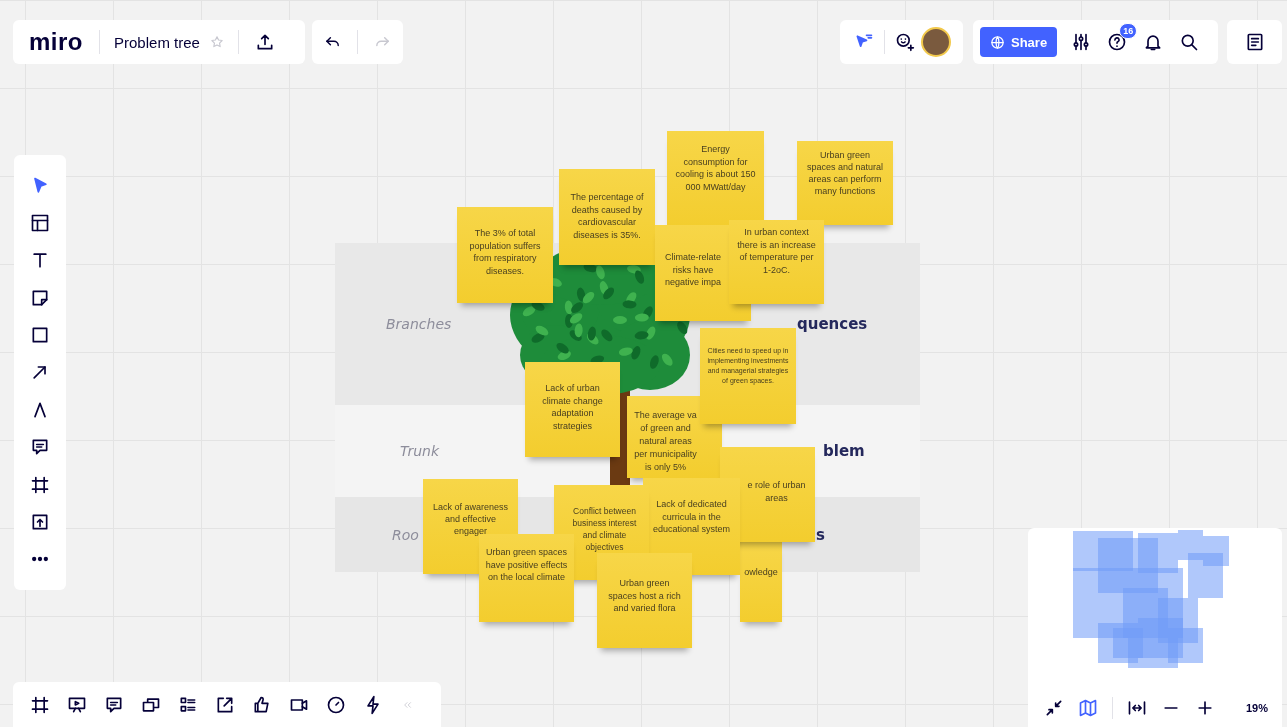 The image size is (1287, 727). What do you see at coordinates (225, 704) in the screenshot?
I see `export-icon` at bounding box center [225, 704].